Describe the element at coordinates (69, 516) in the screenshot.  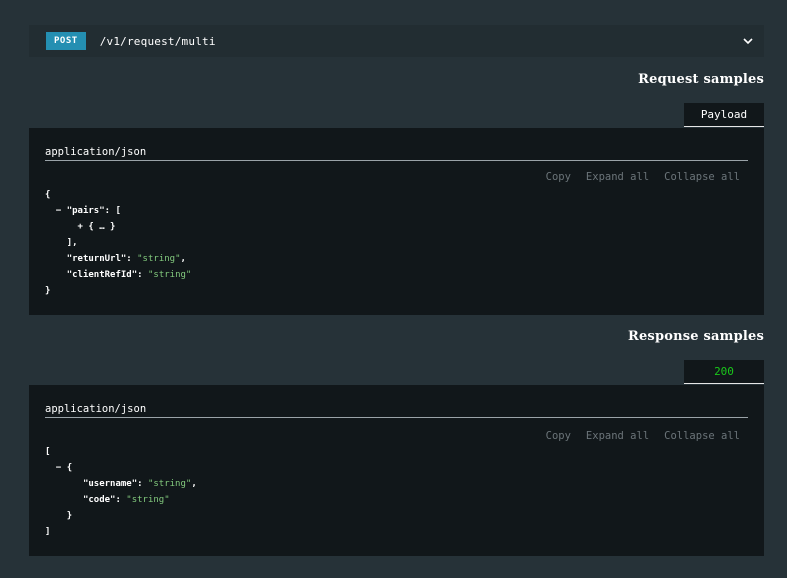
I see `json-punct: }` at that location.